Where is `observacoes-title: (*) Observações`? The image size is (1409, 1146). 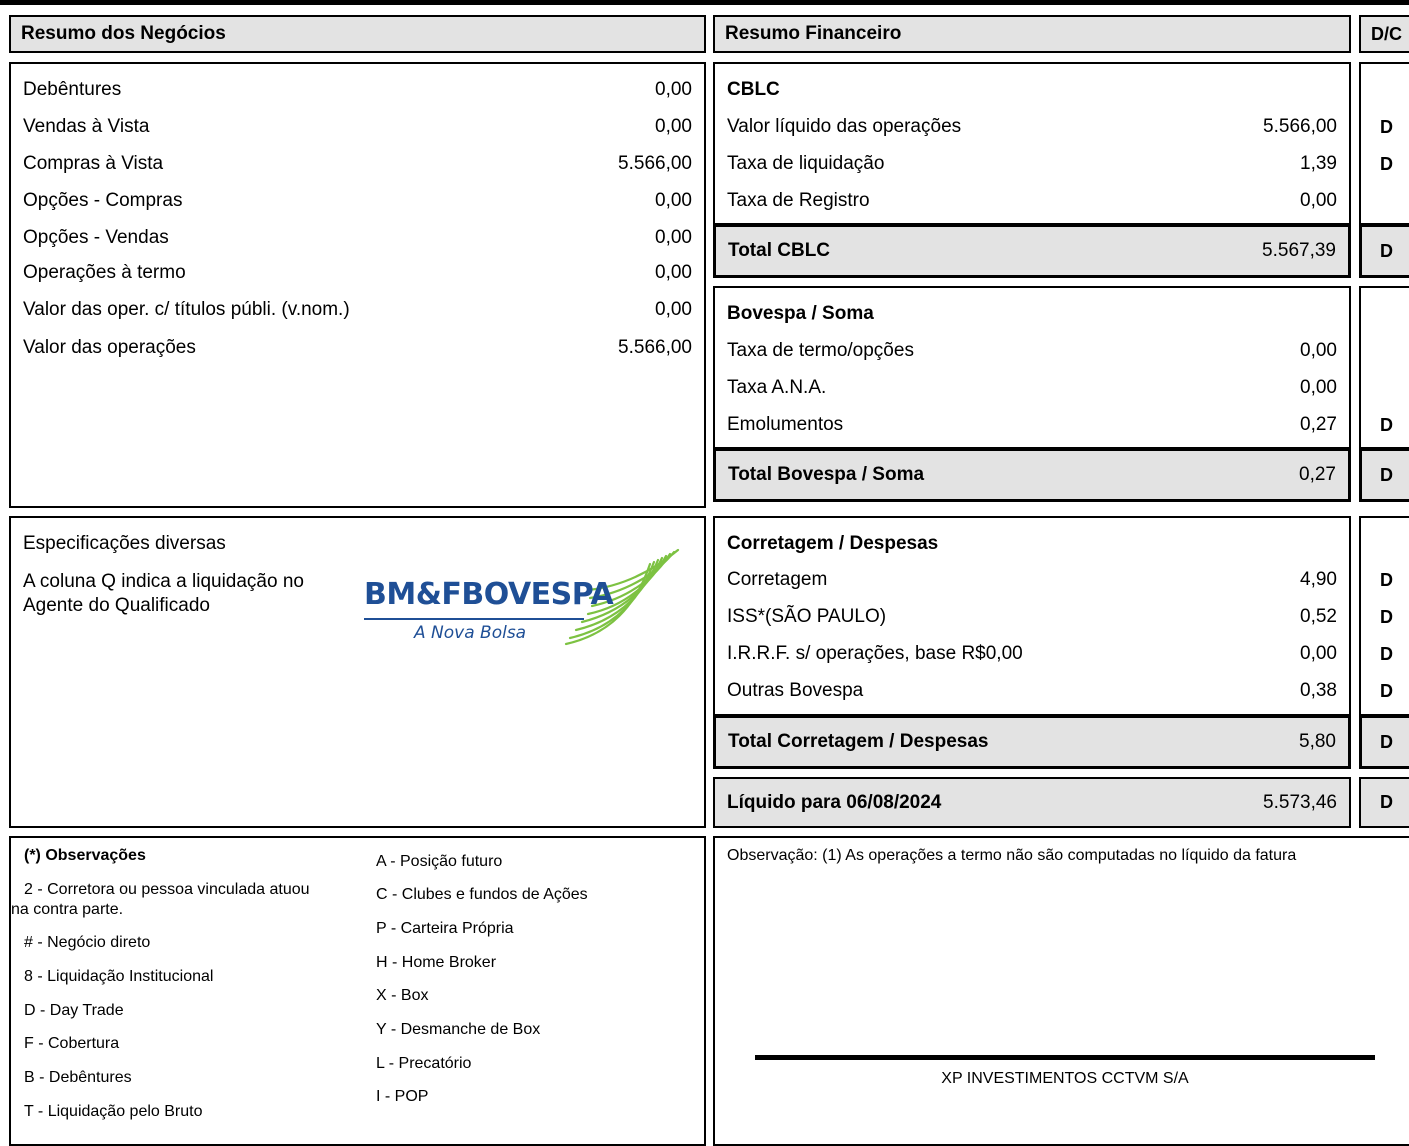 observacoes-title: (*) Observações is located at coordinates (85, 855).